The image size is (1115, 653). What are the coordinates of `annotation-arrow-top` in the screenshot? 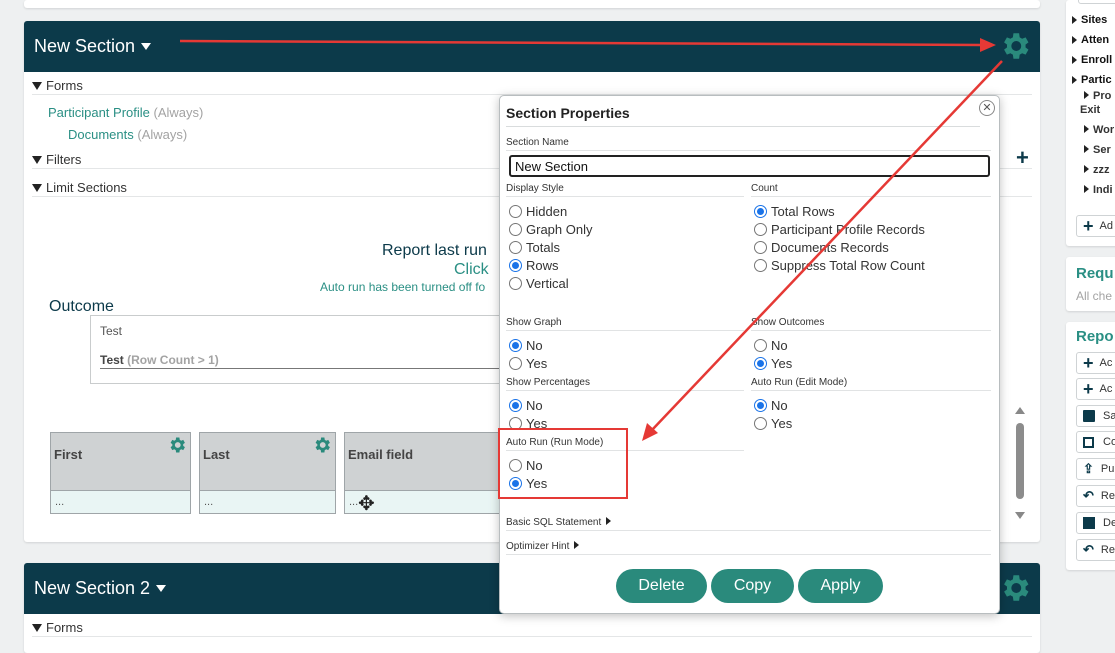 It's located at (581, 43).